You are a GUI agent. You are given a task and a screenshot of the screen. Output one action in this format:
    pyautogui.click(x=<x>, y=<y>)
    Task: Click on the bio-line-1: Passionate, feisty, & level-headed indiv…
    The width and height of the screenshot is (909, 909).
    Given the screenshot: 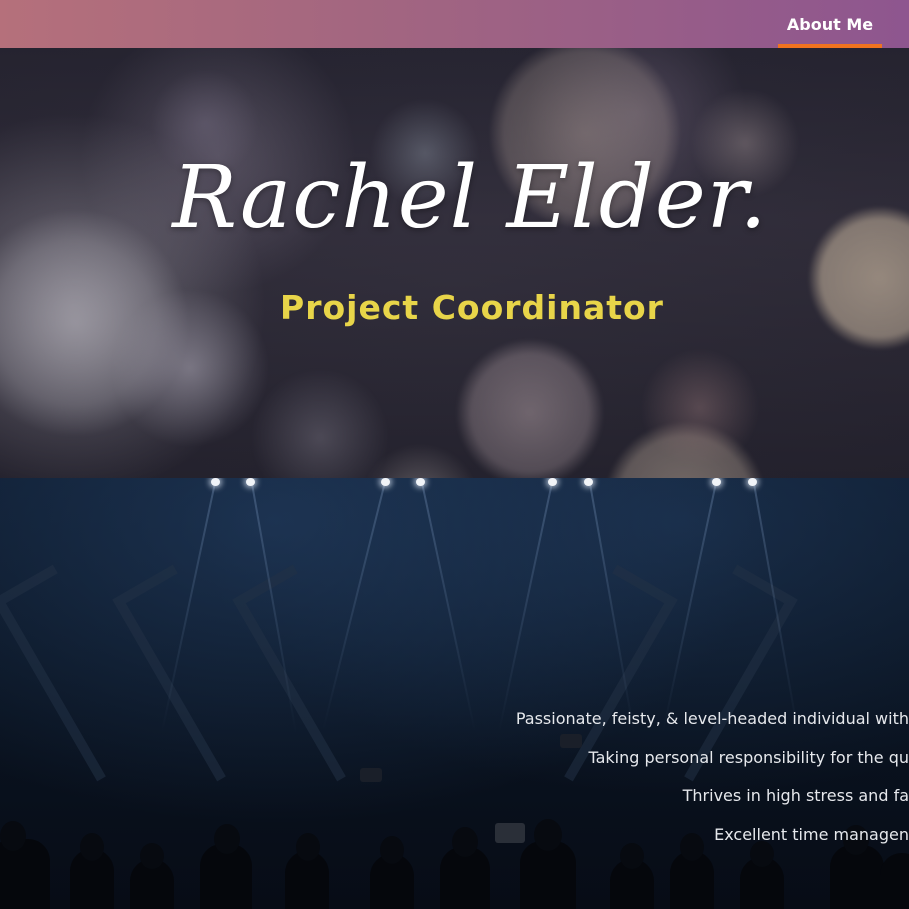 What is the action you would take?
    pyautogui.click(x=712, y=718)
    